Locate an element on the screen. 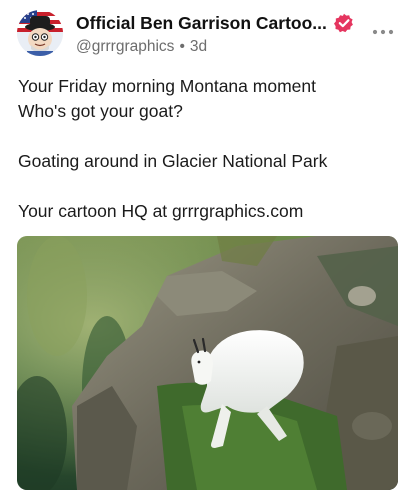  author-meta-row: @grrrgraphics • 3d is located at coordinates (221, 47).